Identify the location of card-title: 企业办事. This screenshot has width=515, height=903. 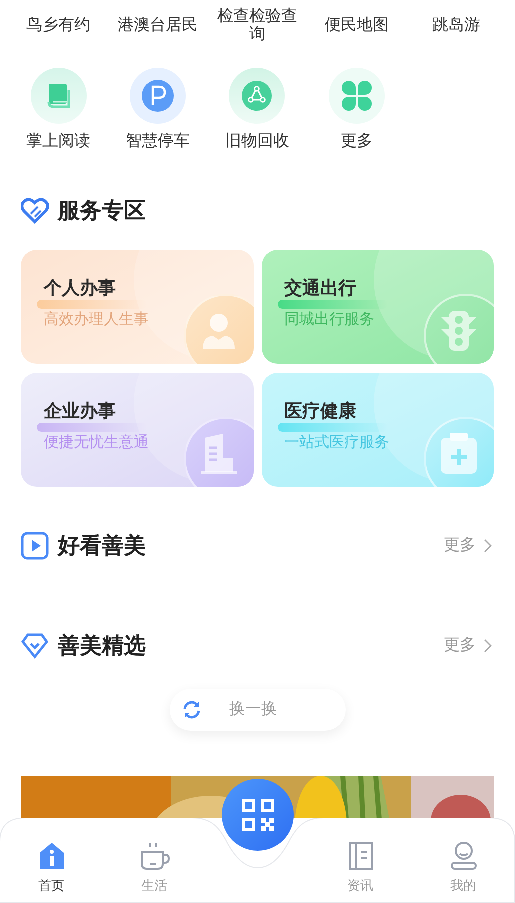
(80, 411).